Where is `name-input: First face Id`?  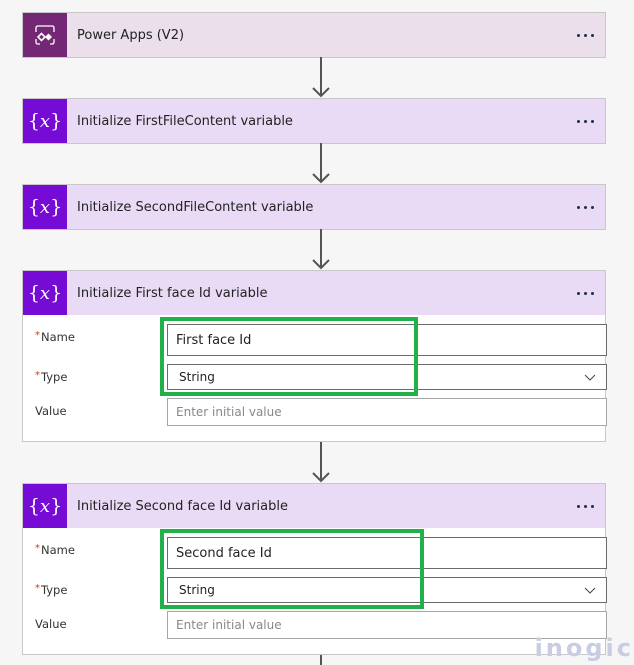 name-input: First face Id is located at coordinates (387, 340).